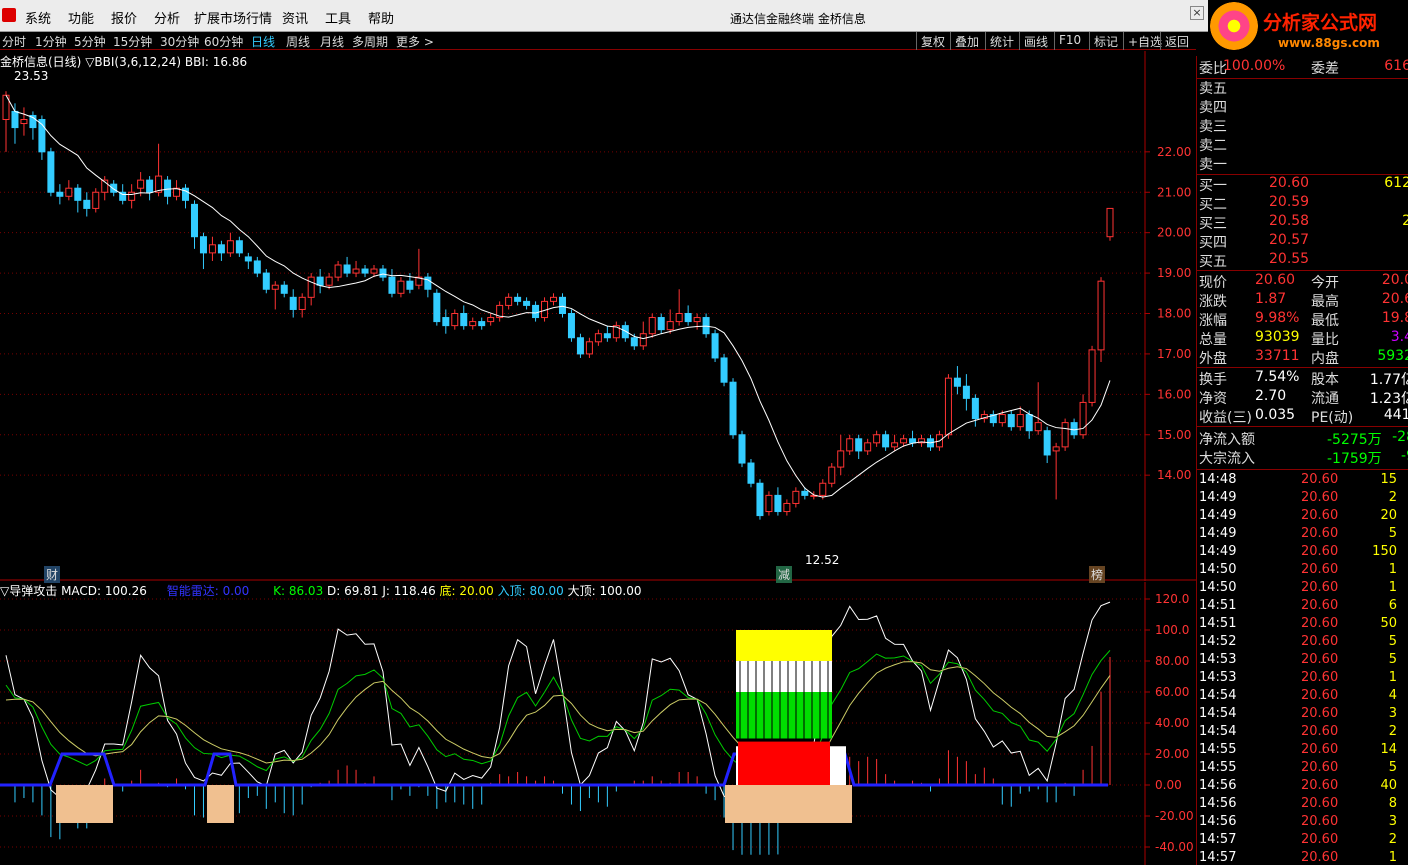 This screenshot has width=1408, height=865. What do you see at coordinates (52, 574) in the screenshot?
I see `tag-finance: 财` at bounding box center [52, 574].